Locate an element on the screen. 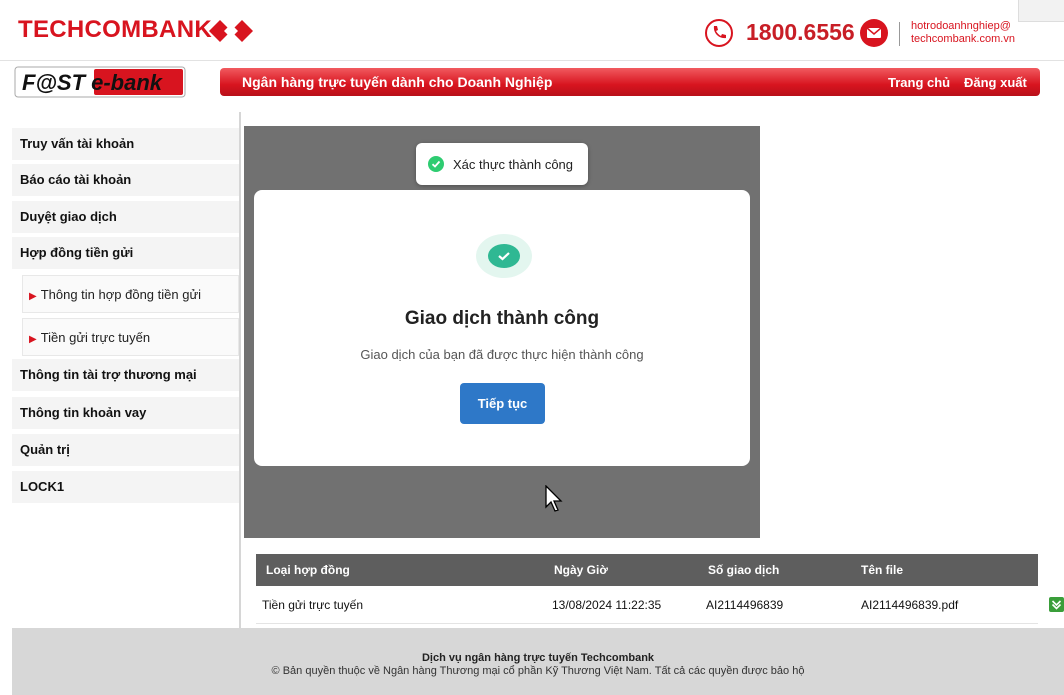  sidebar-item-label: Báo cáo tài khoản is located at coordinates (76, 179).